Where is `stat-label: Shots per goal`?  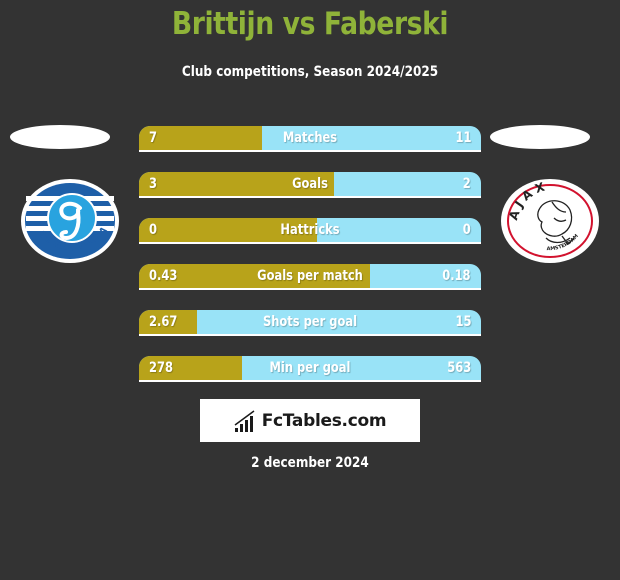
stat-label: Shots per goal is located at coordinates (310, 322).